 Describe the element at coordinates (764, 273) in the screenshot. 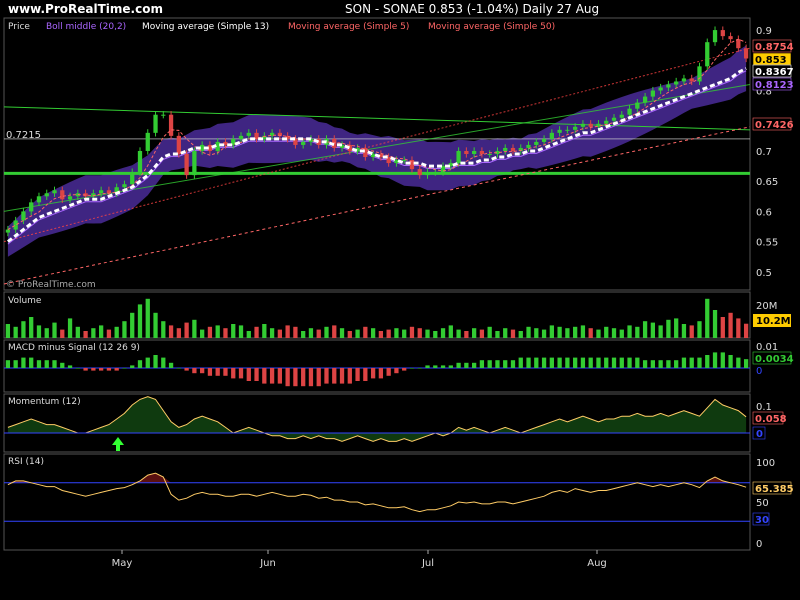

I see `price-tick-label: 0.5` at that location.